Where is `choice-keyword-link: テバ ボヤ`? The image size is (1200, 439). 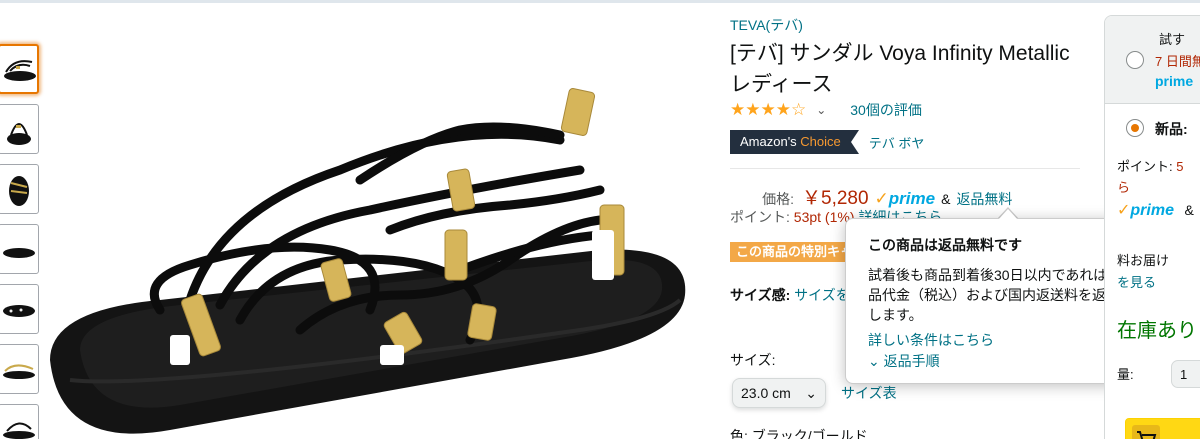
choice-keyword-link: テバ ボヤ is located at coordinates (897, 142).